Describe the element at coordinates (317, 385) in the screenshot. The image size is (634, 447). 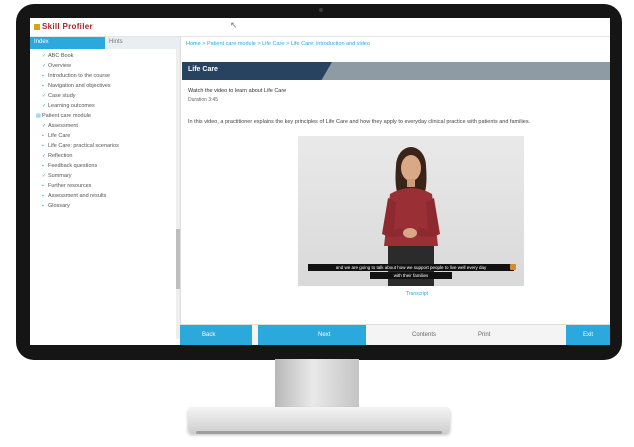
I see `monitor-stand-neck` at that location.